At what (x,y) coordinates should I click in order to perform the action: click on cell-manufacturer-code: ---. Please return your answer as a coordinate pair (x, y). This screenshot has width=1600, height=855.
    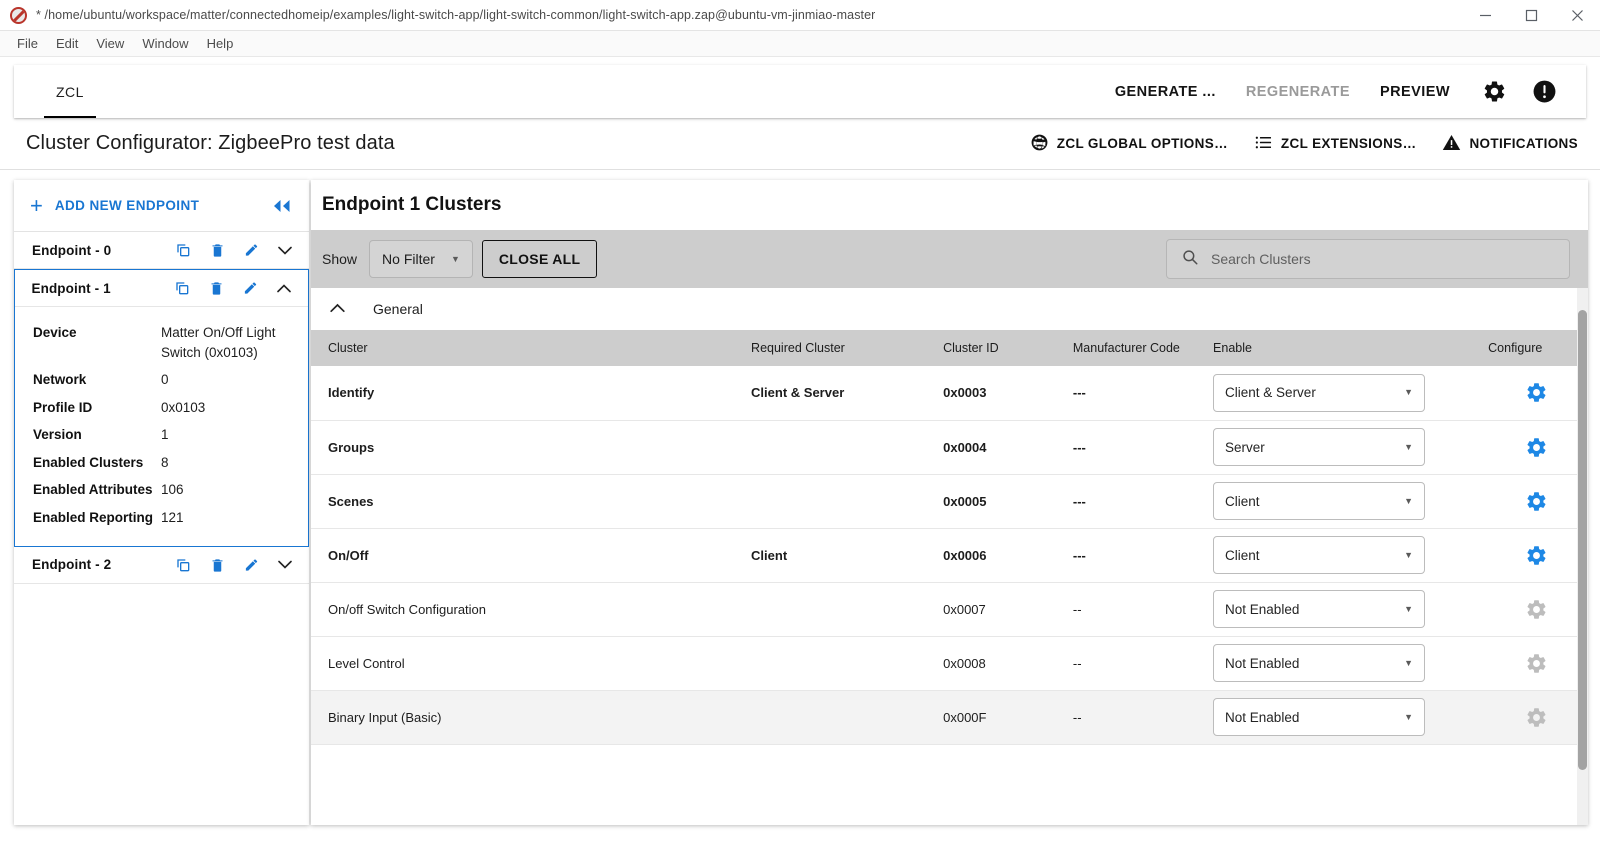
    Looking at the image, I should click on (1139, 501).